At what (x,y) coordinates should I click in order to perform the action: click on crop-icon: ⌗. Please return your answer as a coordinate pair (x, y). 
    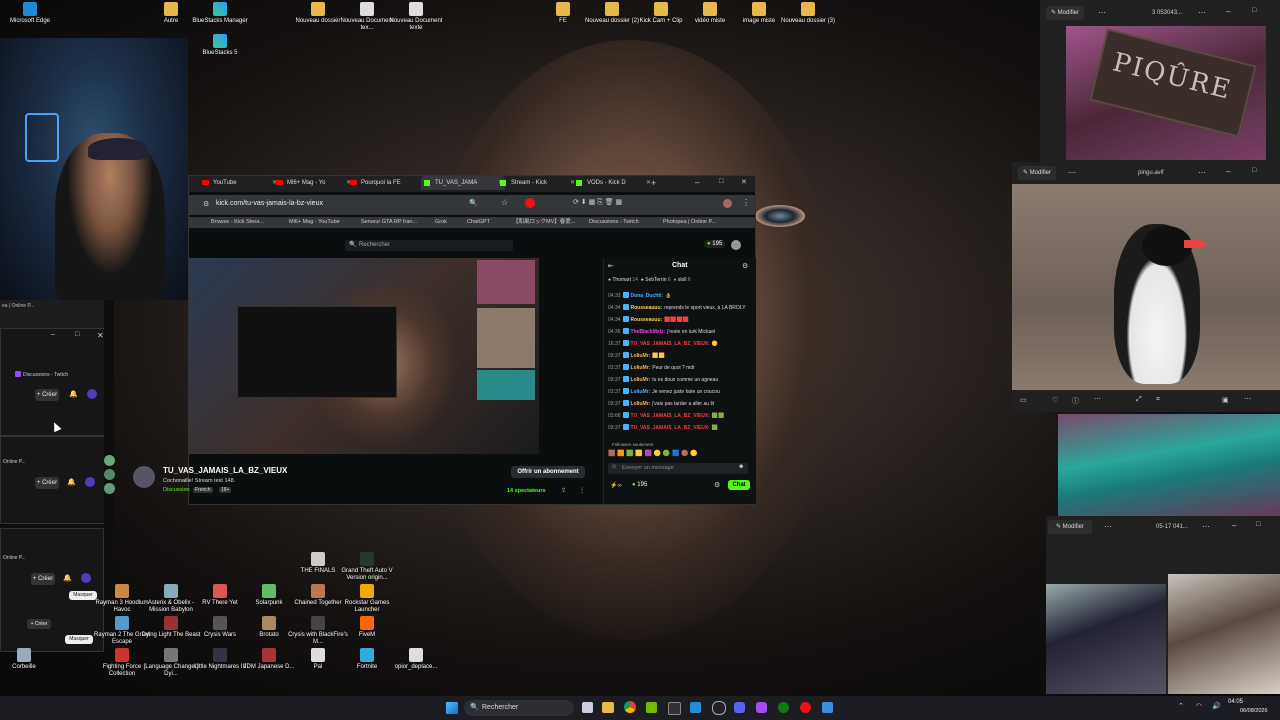
    Looking at the image, I should click on (1158, 400).